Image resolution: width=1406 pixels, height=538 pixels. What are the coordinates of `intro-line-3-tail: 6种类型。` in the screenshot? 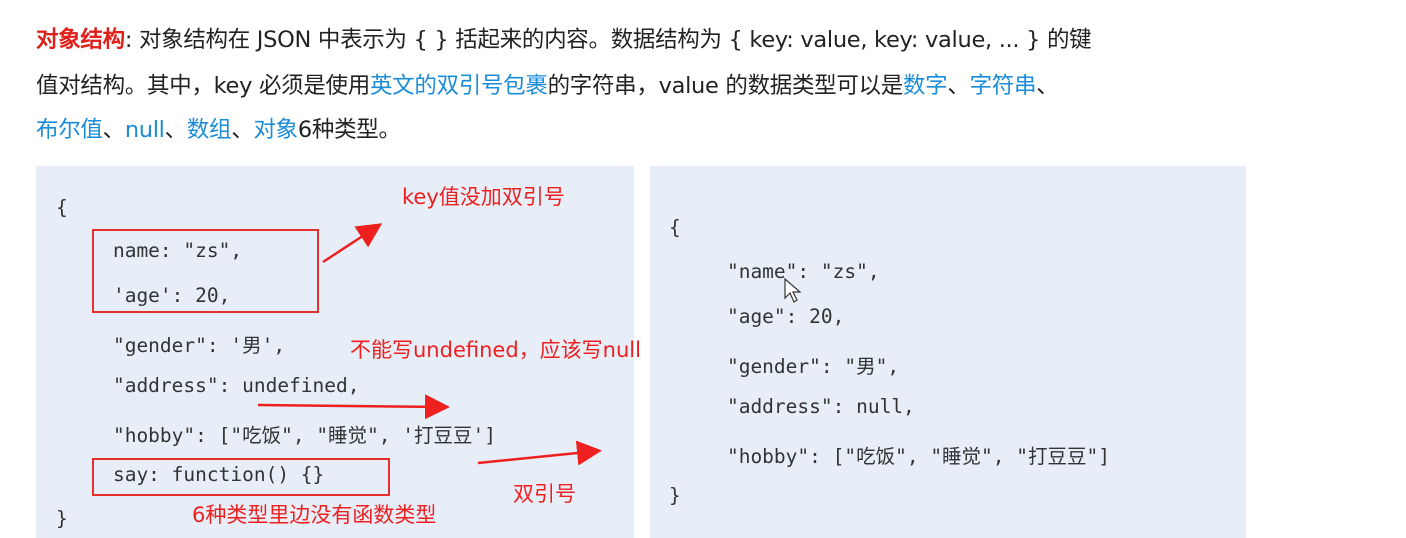 It's located at (349, 130).